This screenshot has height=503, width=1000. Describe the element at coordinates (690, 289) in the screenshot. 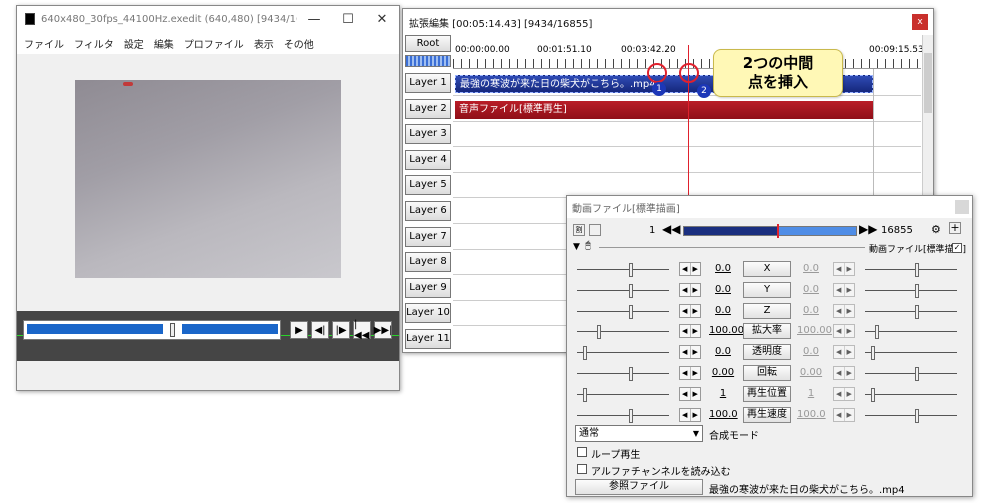

I see `y-start-stepper: ◀ ▶` at that location.